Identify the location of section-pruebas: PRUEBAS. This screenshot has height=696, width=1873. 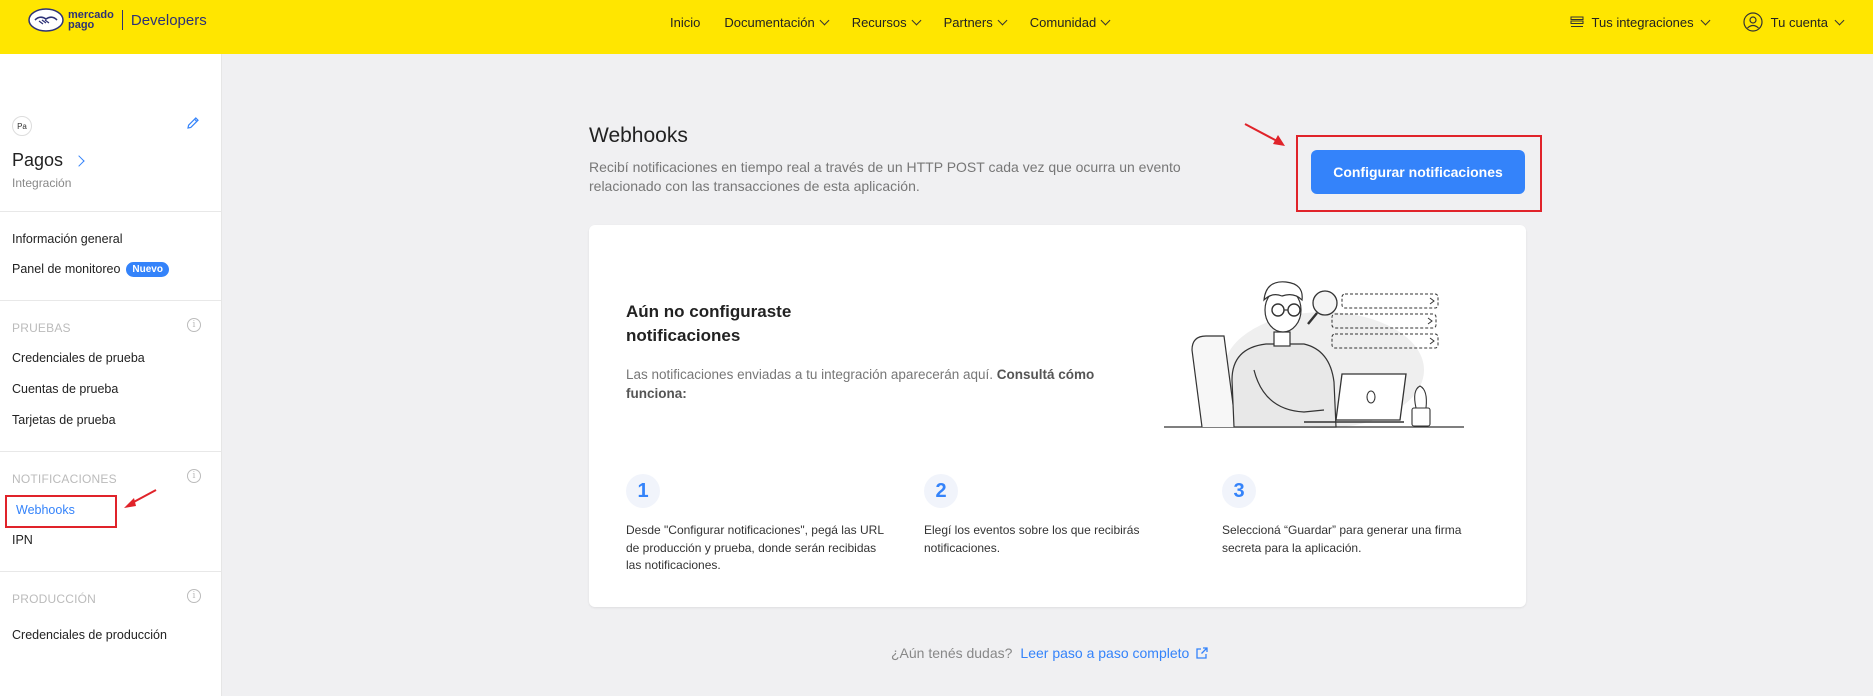
(41, 328).